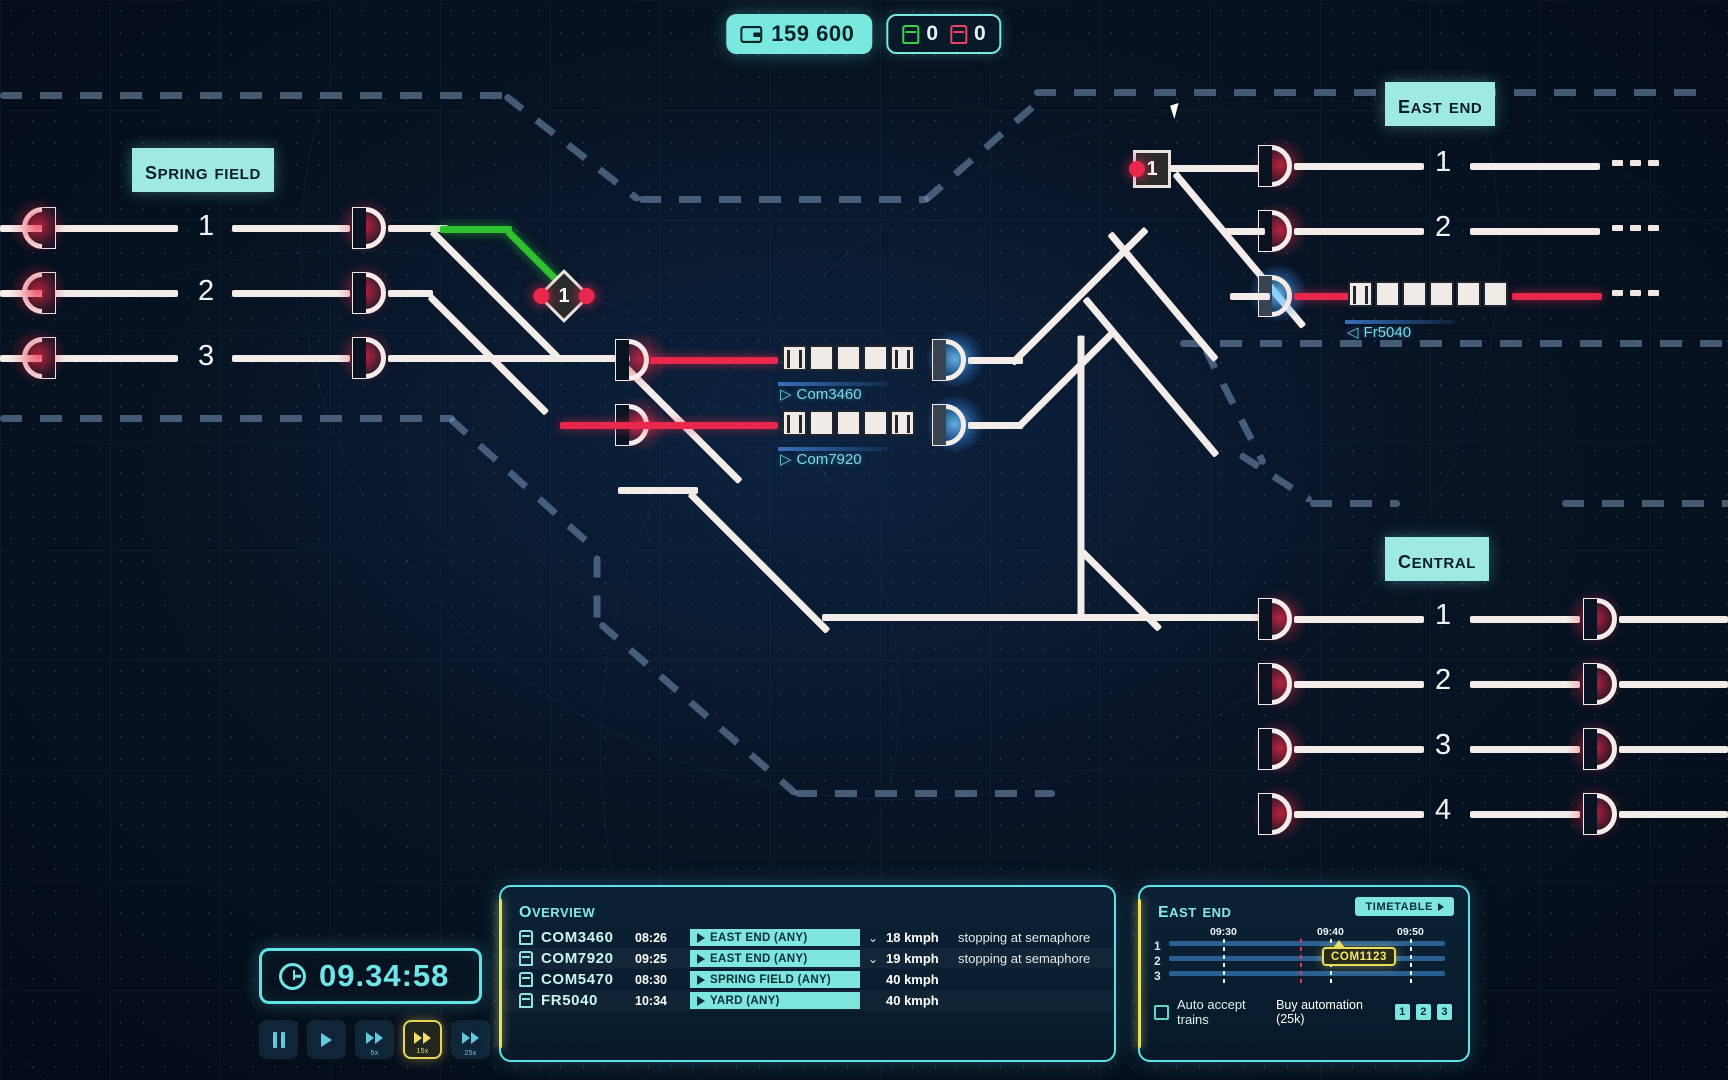 Image resolution: width=1728 pixels, height=1080 pixels. Describe the element at coordinates (1275, 814) in the screenshot. I see `signal-central-4-west` at that location.